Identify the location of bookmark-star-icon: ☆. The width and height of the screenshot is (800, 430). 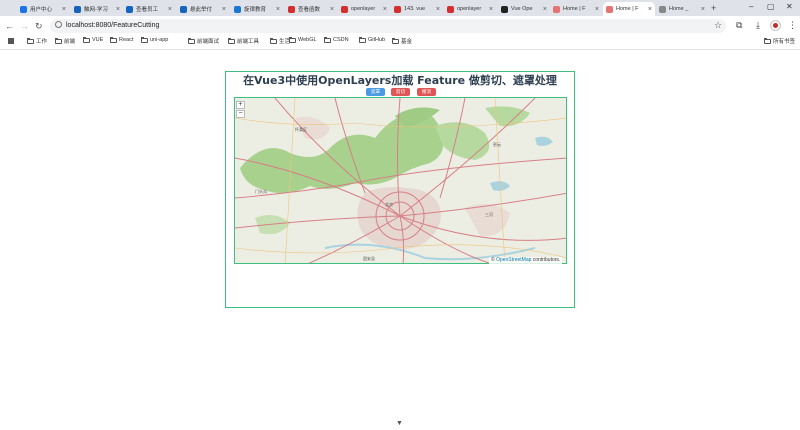
(718, 25).